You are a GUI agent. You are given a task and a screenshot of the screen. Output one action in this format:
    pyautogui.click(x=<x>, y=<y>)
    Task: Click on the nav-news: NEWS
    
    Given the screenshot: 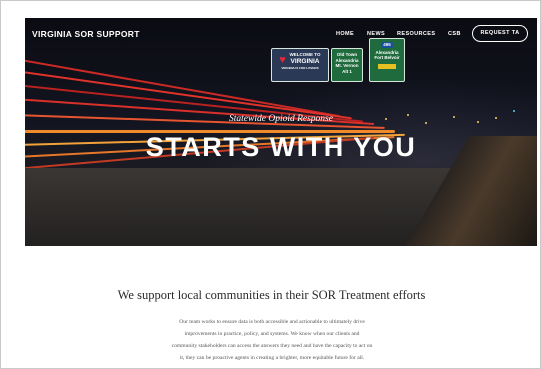 What is the action you would take?
    pyautogui.click(x=376, y=34)
    